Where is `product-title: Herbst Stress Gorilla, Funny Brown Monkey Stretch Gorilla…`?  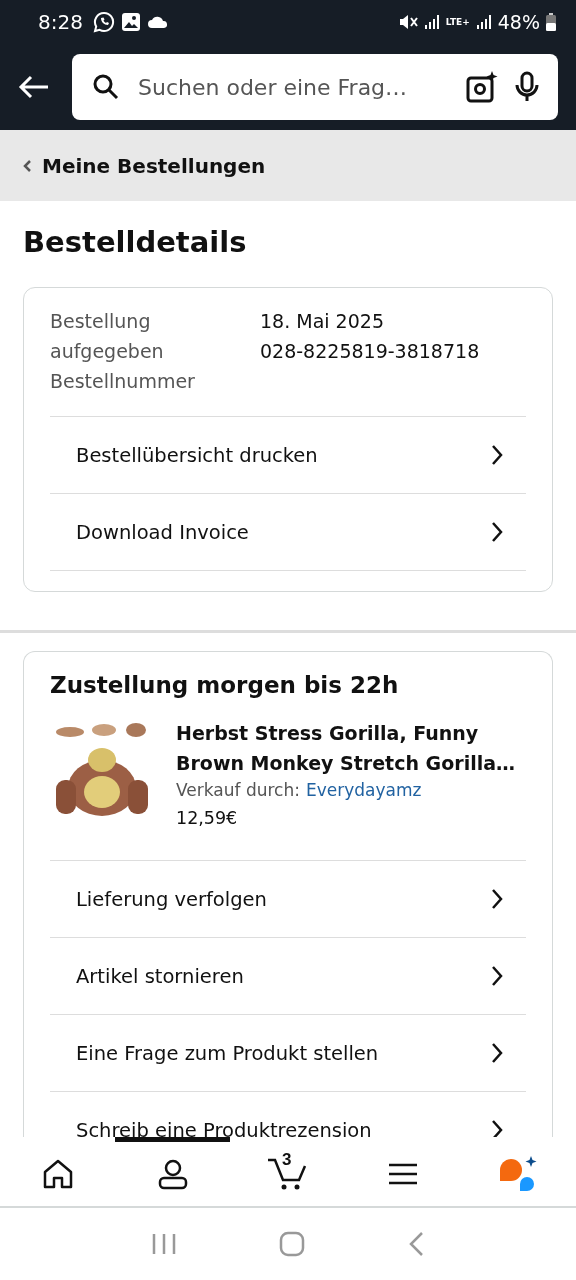
product-title: Herbst Stress Gorilla, Funny Brown Monkey Stretch Gorilla… is located at coordinates (351, 748).